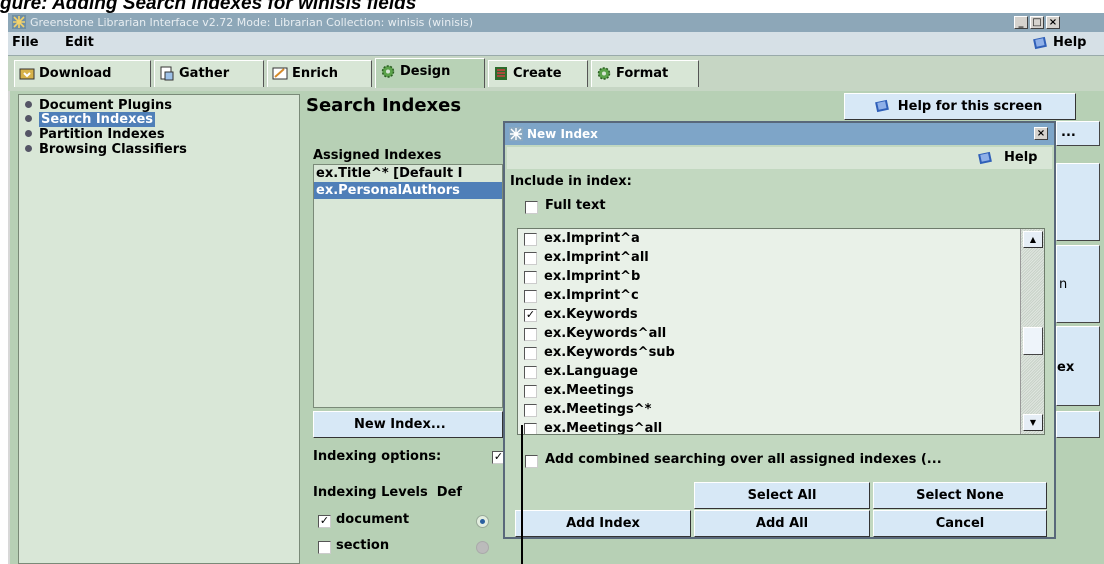 This screenshot has height=564, width=1104. What do you see at coordinates (1078, 284) in the screenshot?
I see `move-down-button: n` at bounding box center [1078, 284].